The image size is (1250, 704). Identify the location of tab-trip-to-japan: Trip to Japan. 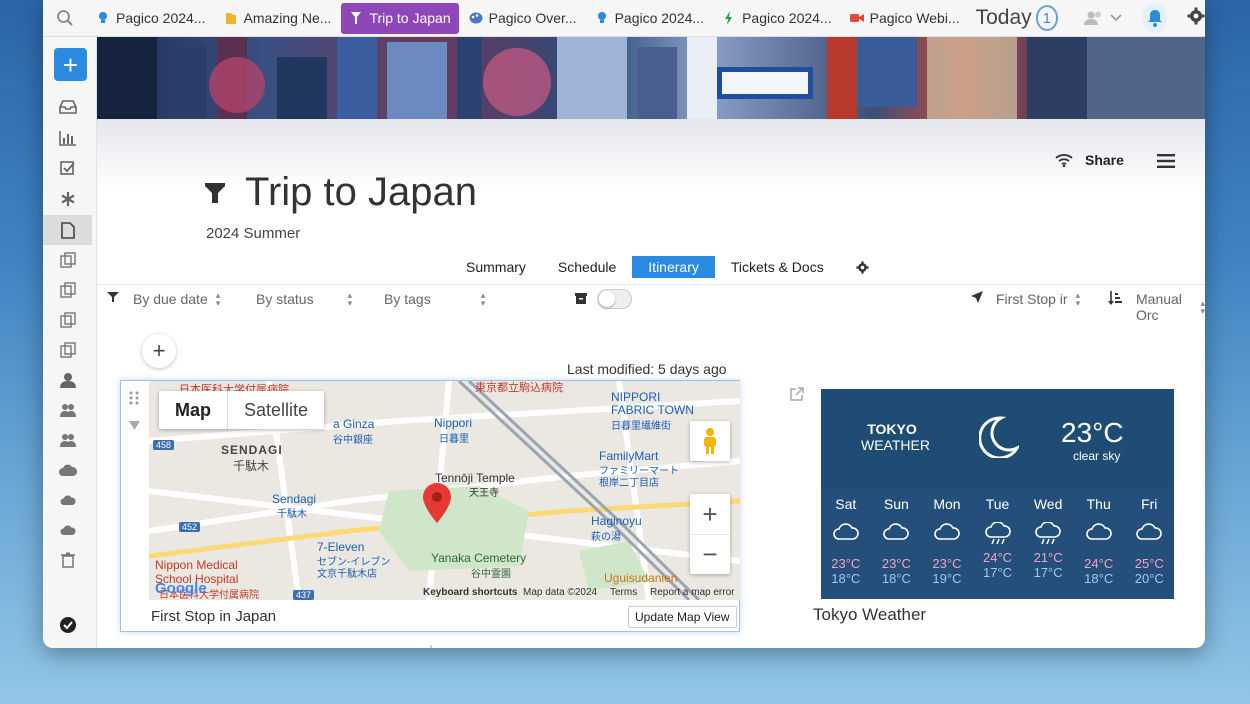
(400, 18).